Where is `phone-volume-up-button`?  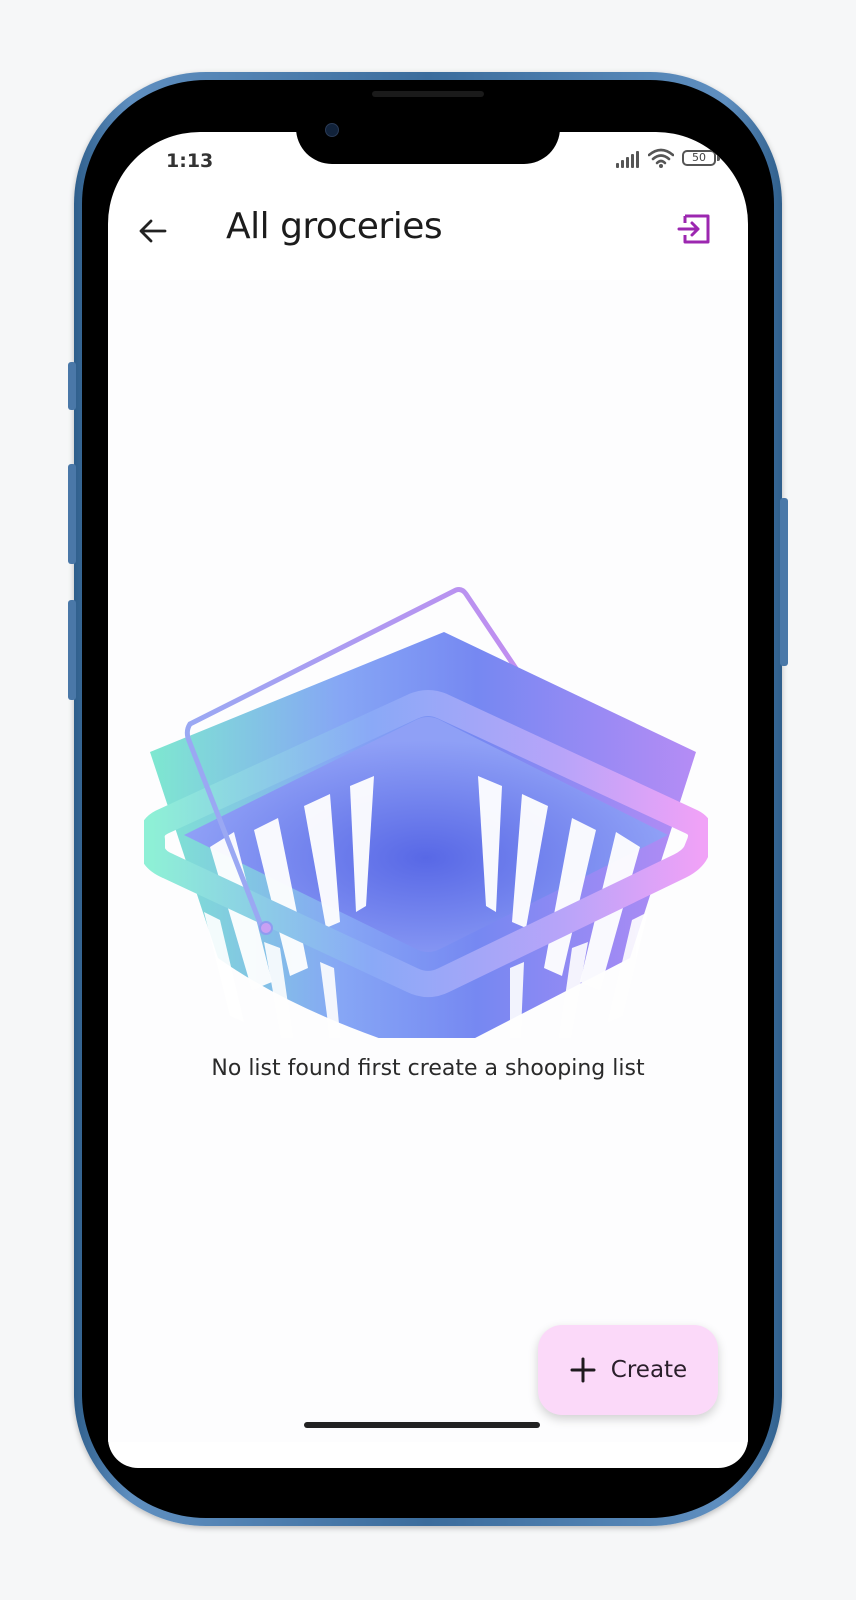 phone-volume-up-button is located at coordinates (72, 514).